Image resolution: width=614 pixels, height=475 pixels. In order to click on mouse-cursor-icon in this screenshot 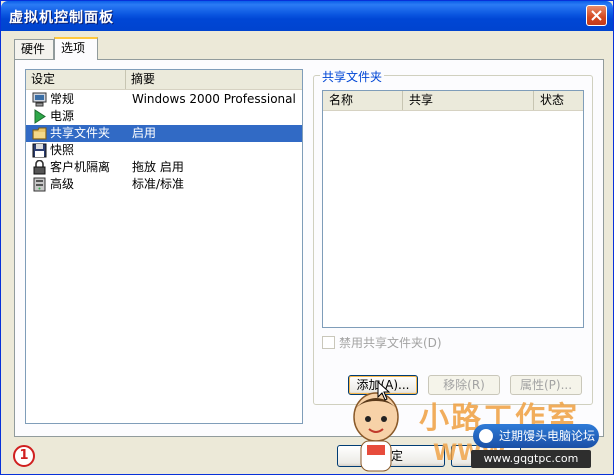, I will do `click(384, 391)`.